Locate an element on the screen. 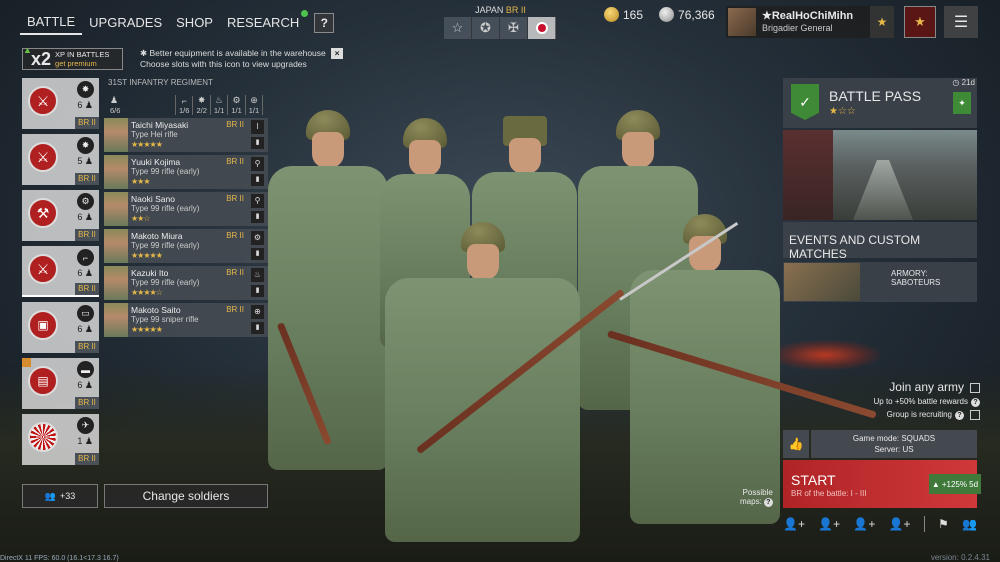 The width and height of the screenshot is (1000, 562). gold-amount: 165 is located at coordinates (633, 14).